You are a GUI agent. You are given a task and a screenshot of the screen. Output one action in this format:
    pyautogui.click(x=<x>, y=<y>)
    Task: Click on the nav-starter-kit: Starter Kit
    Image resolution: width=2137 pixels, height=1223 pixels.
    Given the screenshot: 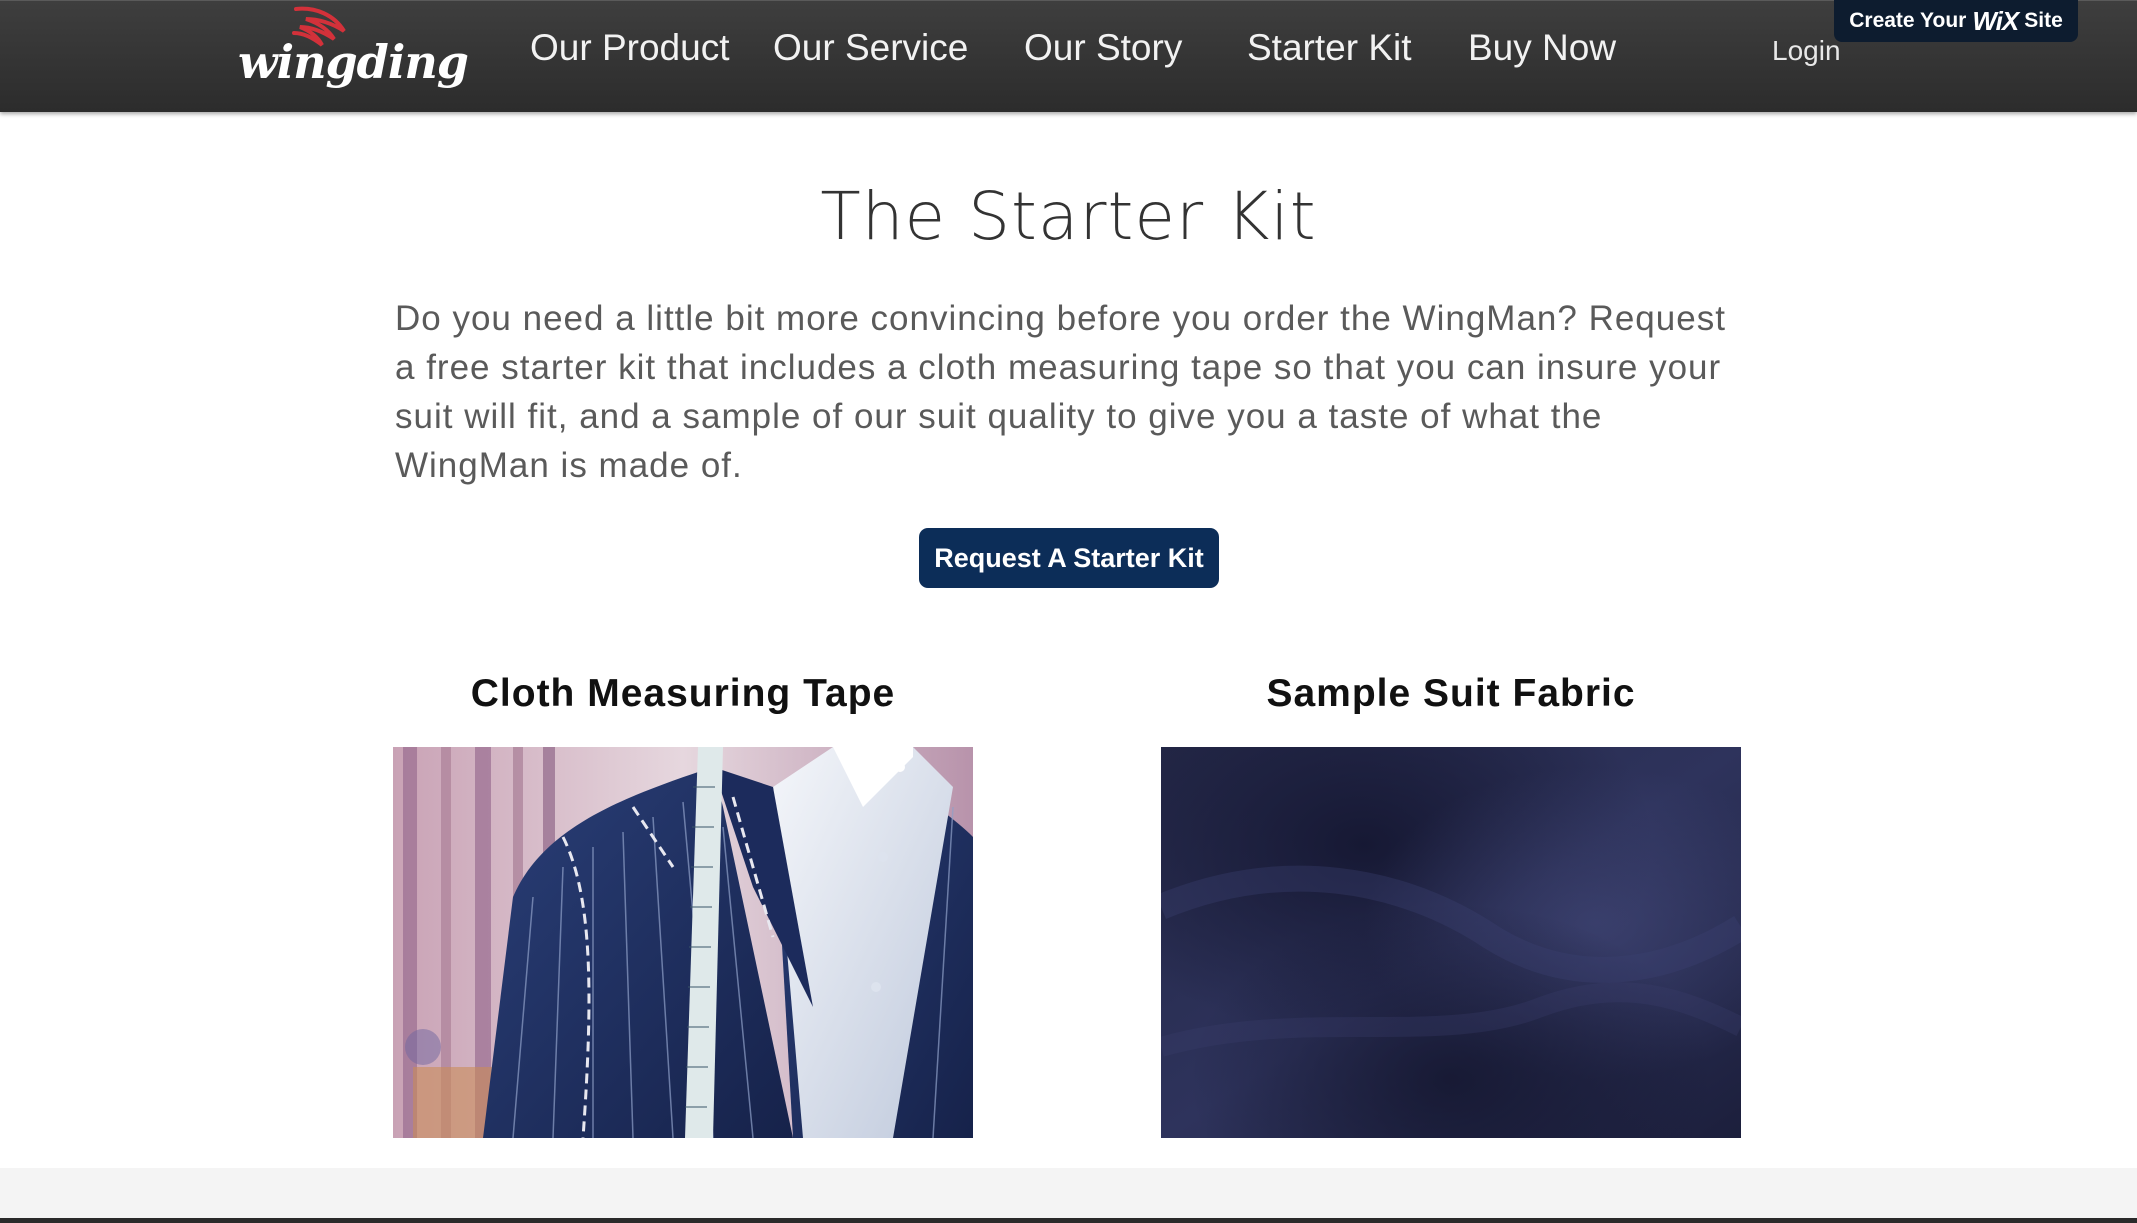 What is the action you would take?
    pyautogui.click(x=1329, y=48)
    